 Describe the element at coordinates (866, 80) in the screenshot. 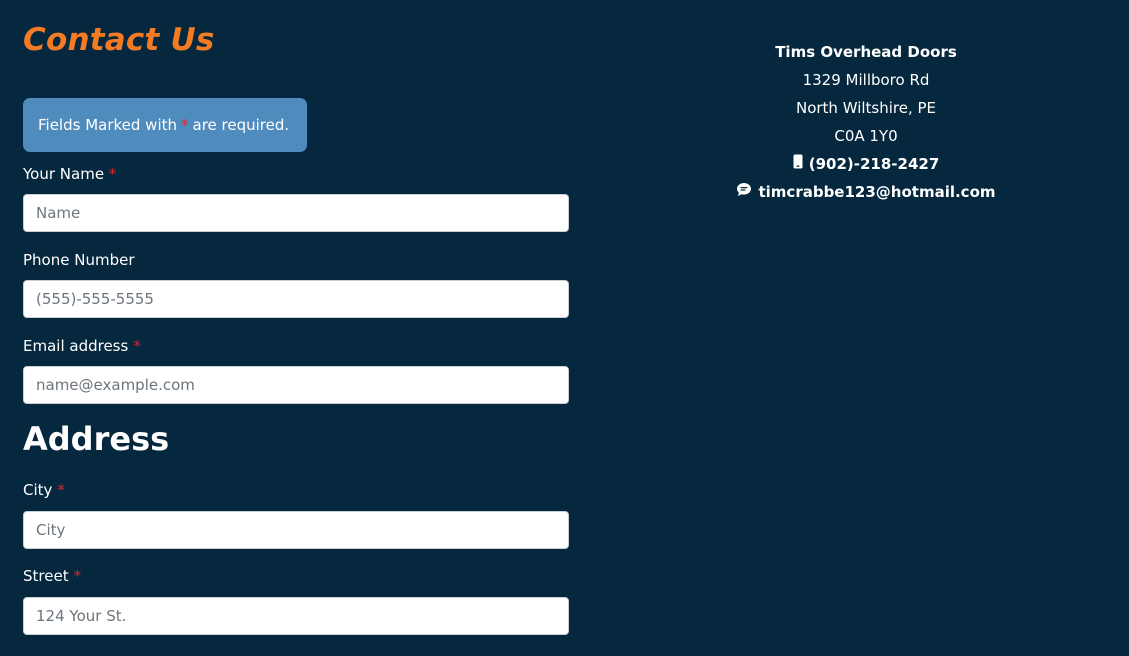

I see `address-line-1: 1329 Millboro Rd` at that location.